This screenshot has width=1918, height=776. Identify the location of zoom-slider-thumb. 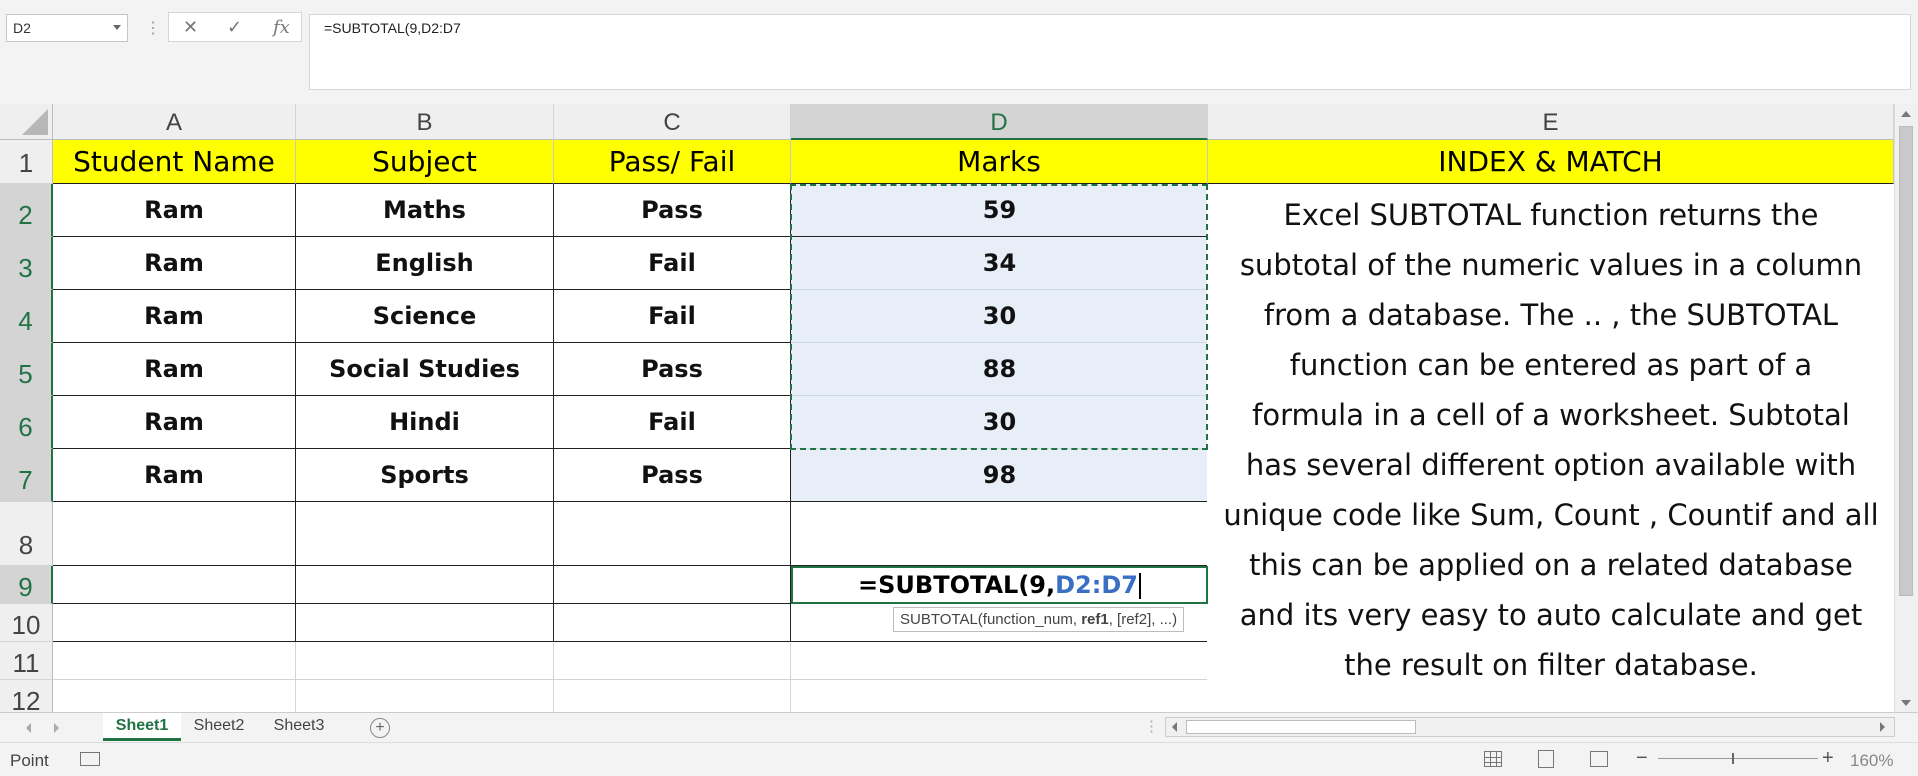
(1733, 758).